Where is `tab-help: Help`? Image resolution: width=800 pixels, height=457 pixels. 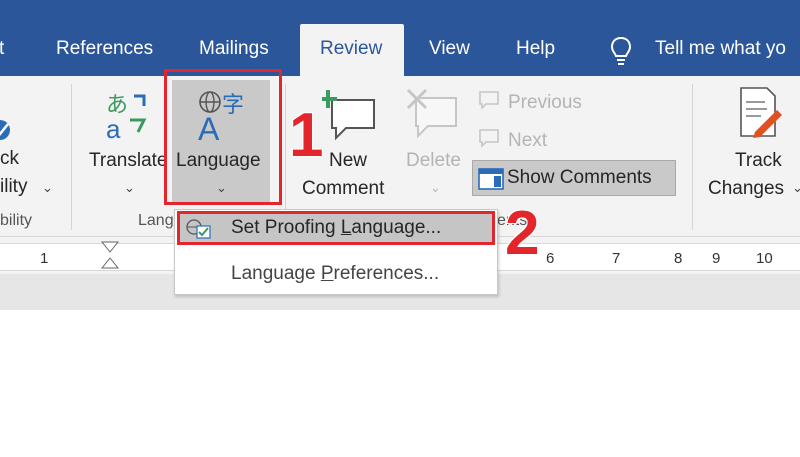
tab-help: Help is located at coordinates (535, 49).